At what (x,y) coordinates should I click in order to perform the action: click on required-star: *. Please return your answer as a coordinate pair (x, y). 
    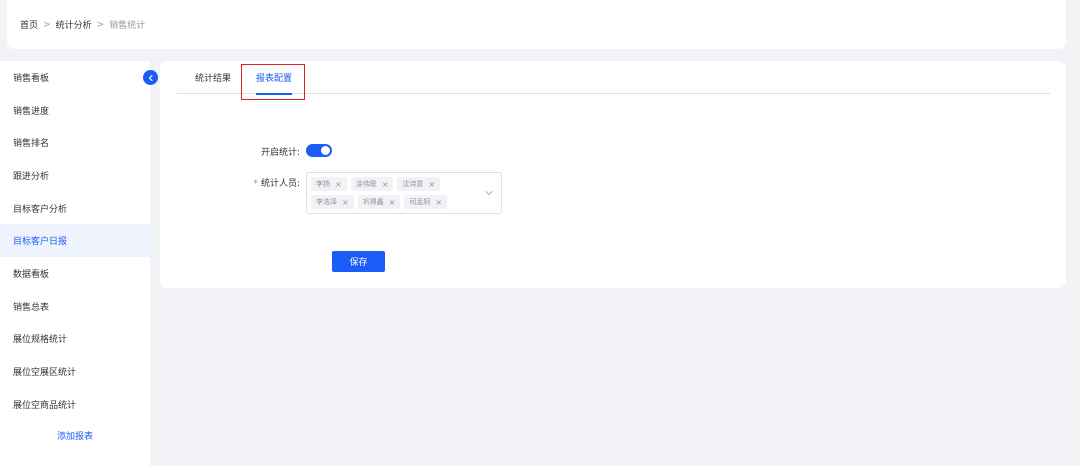
    Looking at the image, I should click on (255, 184).